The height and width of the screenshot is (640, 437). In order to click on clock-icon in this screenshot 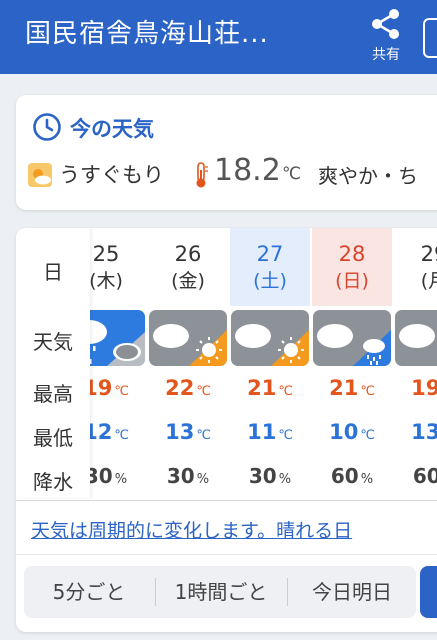, I will do `click(47, 127)`.